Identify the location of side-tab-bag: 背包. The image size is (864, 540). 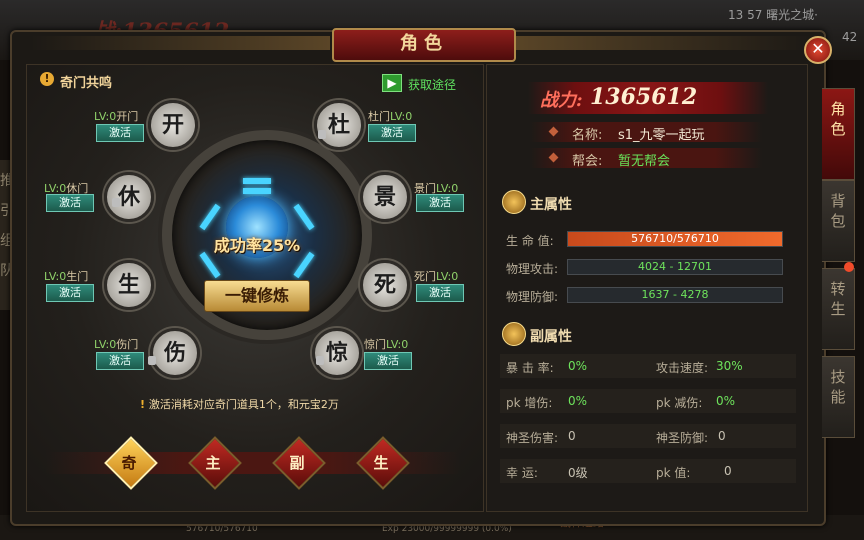
(838, 221).